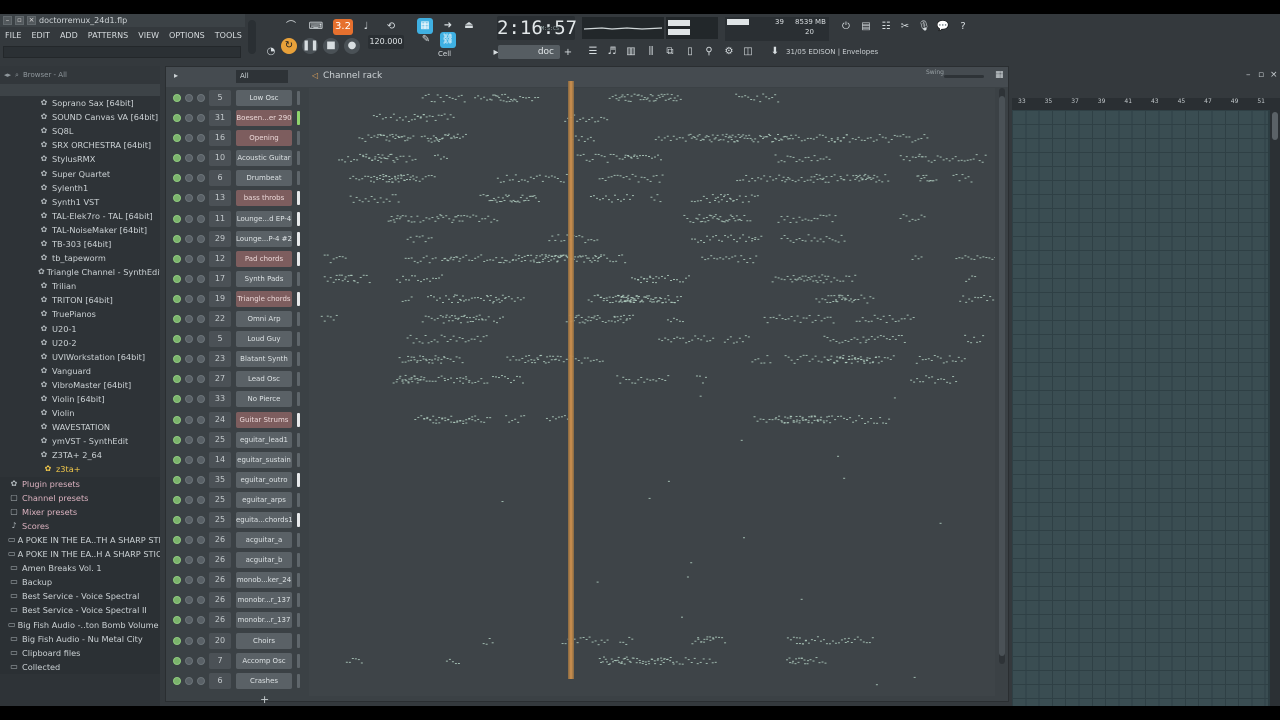  Describe the element at coordinates (228, 35) in the screenshot. I see `menu-tools: TOOLS` at that location.